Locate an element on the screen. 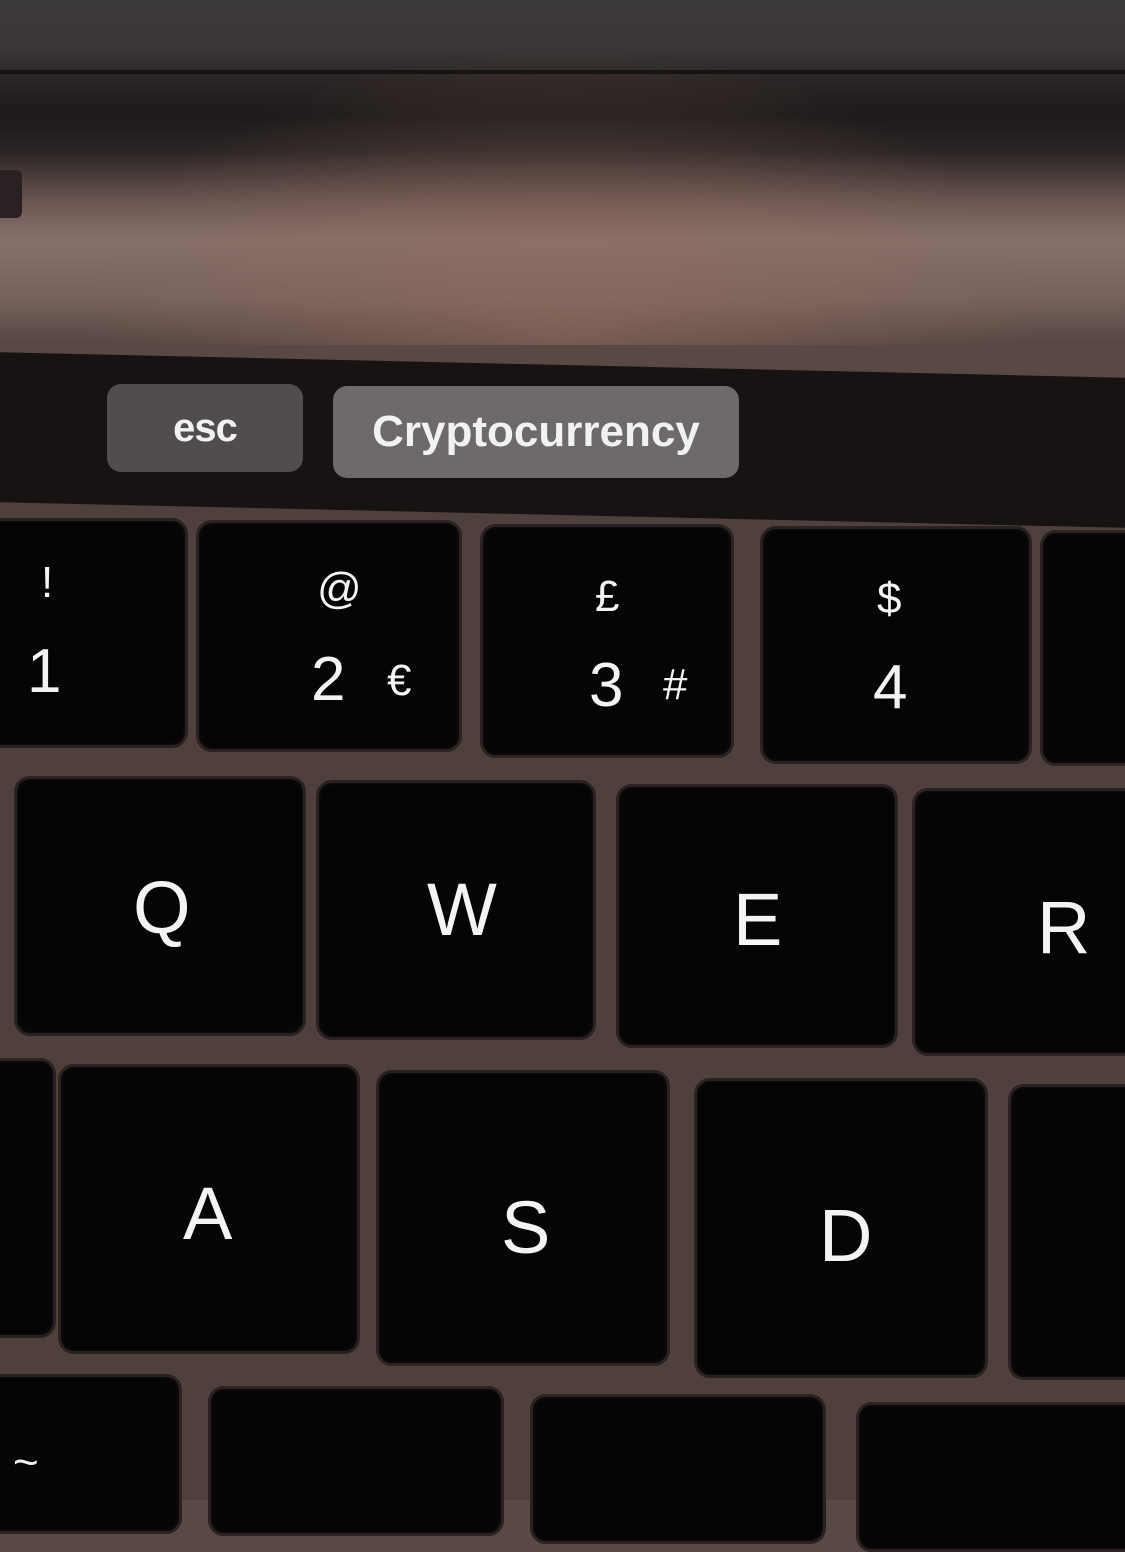 This screenshot has width=1125, height=1552. key-f is located at coordinates (1066, 1232).